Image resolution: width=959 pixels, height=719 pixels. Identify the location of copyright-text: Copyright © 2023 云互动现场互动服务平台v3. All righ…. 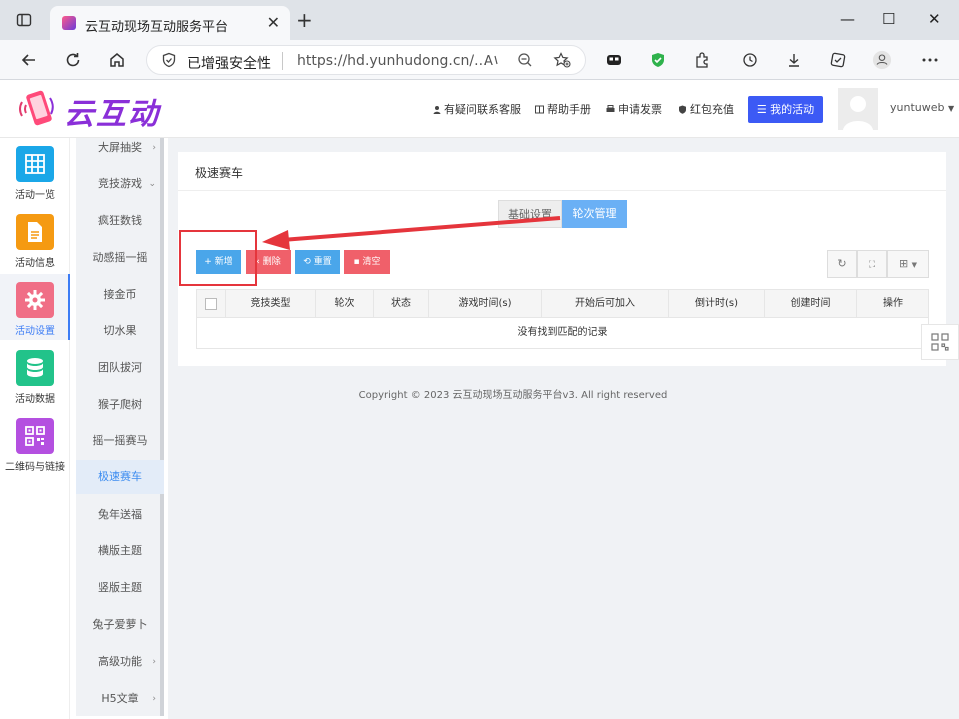
(513, 395).